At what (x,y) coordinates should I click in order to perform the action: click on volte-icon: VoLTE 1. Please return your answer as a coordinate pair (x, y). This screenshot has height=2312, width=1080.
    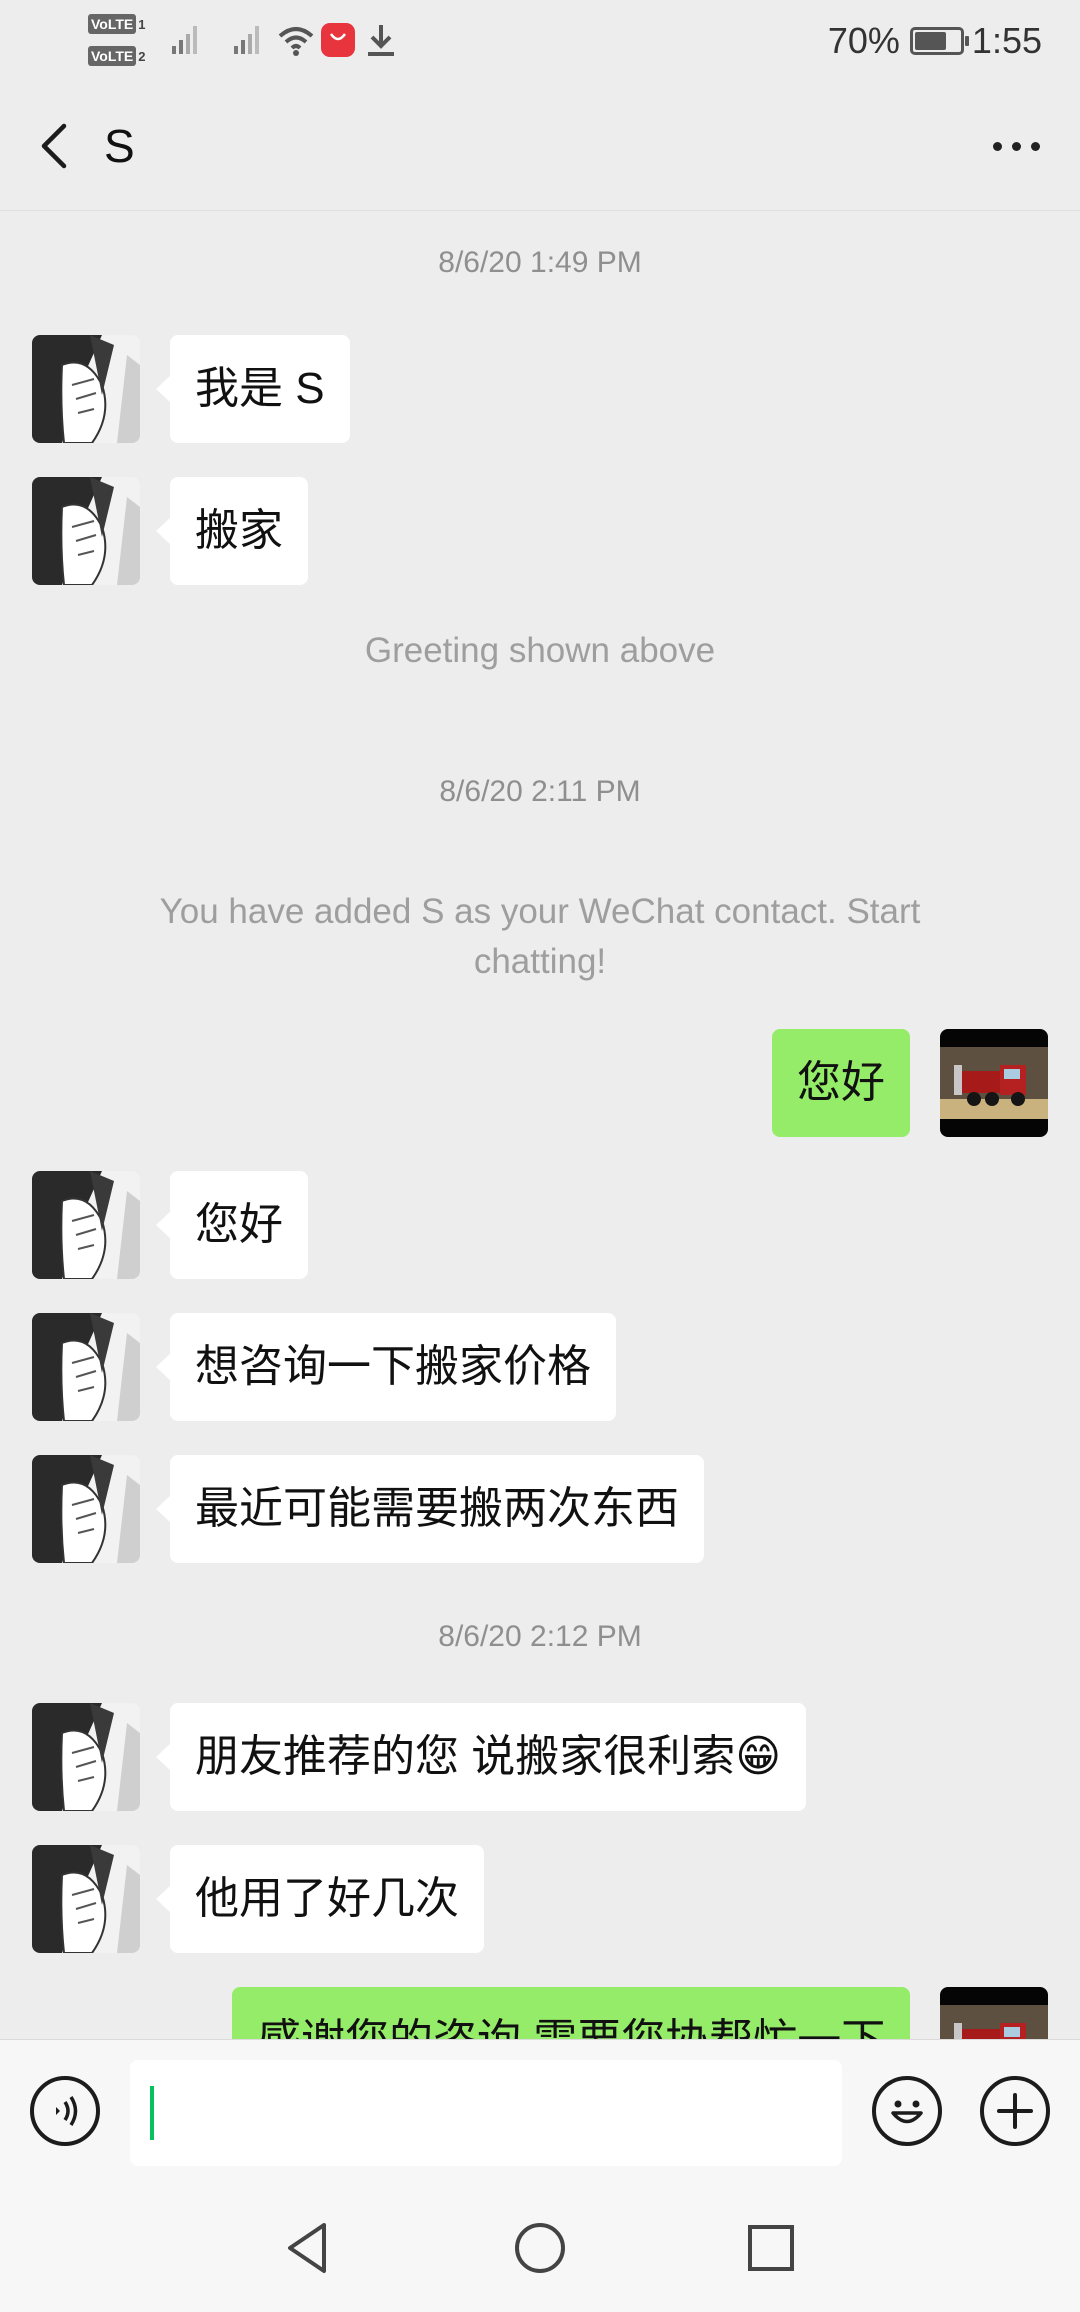
    Looking at the image, I should click on (118, 24).